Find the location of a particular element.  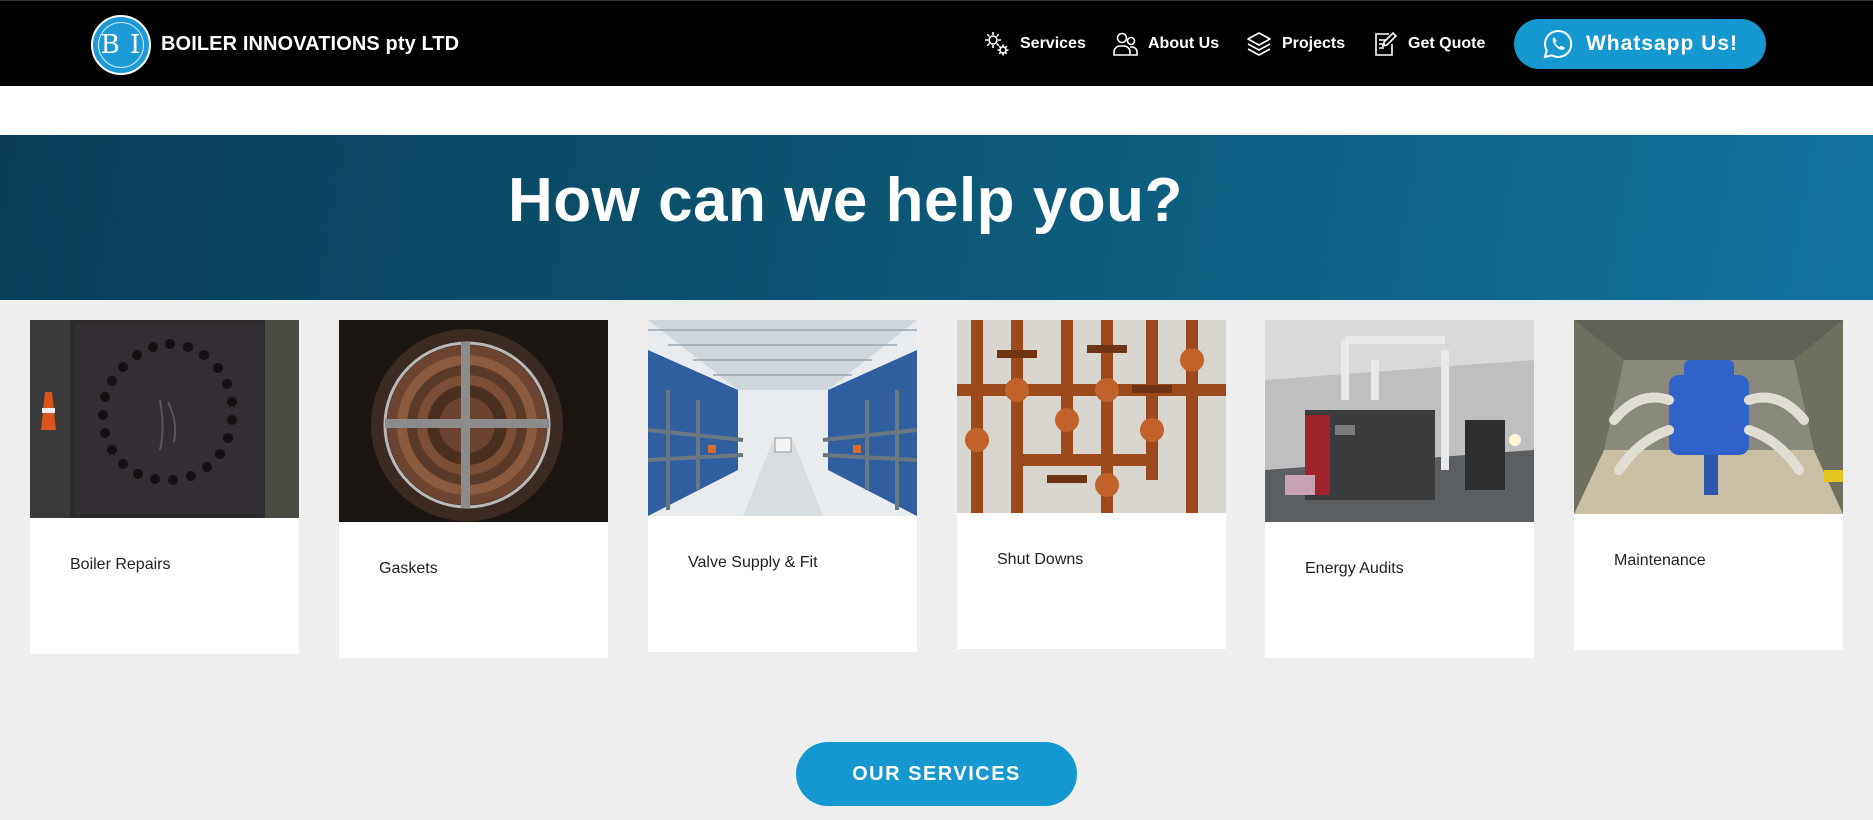

brand-name: BOILER INNOVATIONS pty LTD is located at coordinates (310, 44).